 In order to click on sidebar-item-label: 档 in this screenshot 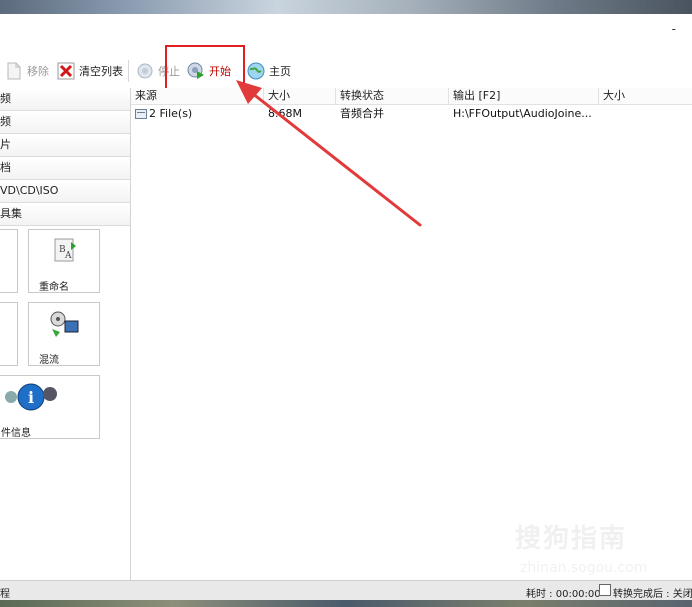, I will do `click(5, 167)`.